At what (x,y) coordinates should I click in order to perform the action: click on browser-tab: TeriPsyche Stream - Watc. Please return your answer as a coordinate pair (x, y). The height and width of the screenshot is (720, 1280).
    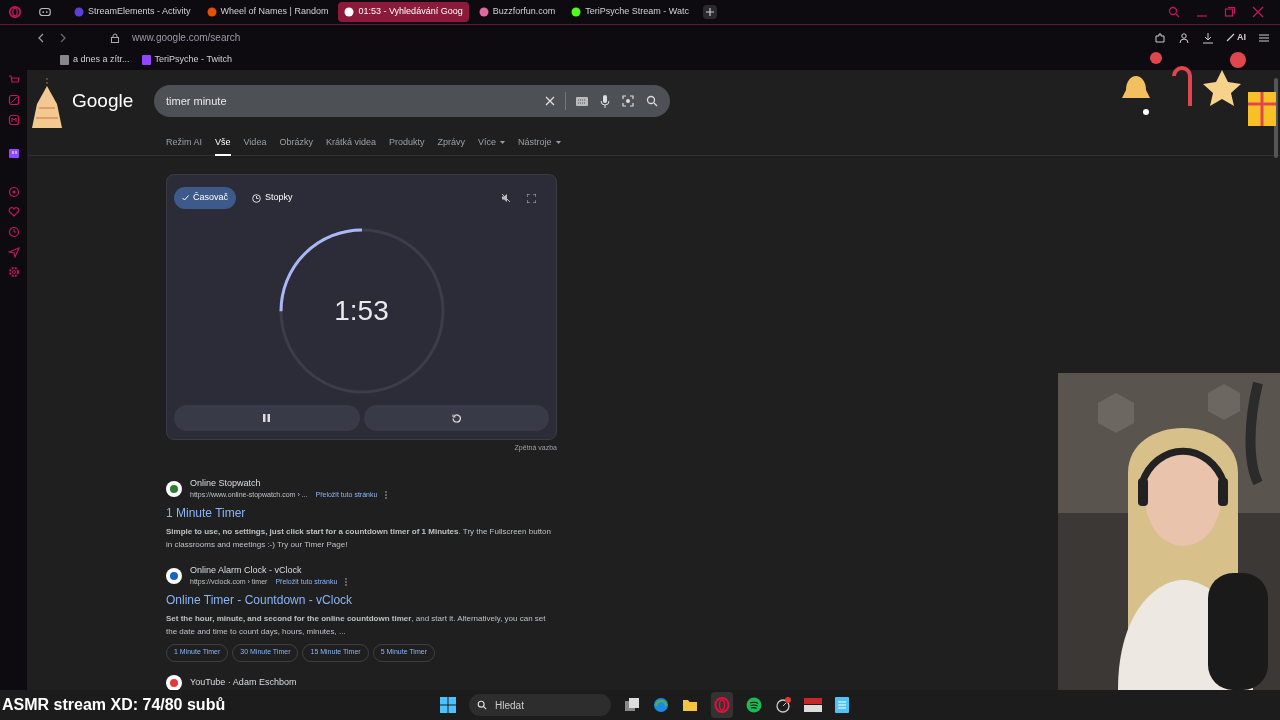
    Looking at the image, I should click on (630, 12).